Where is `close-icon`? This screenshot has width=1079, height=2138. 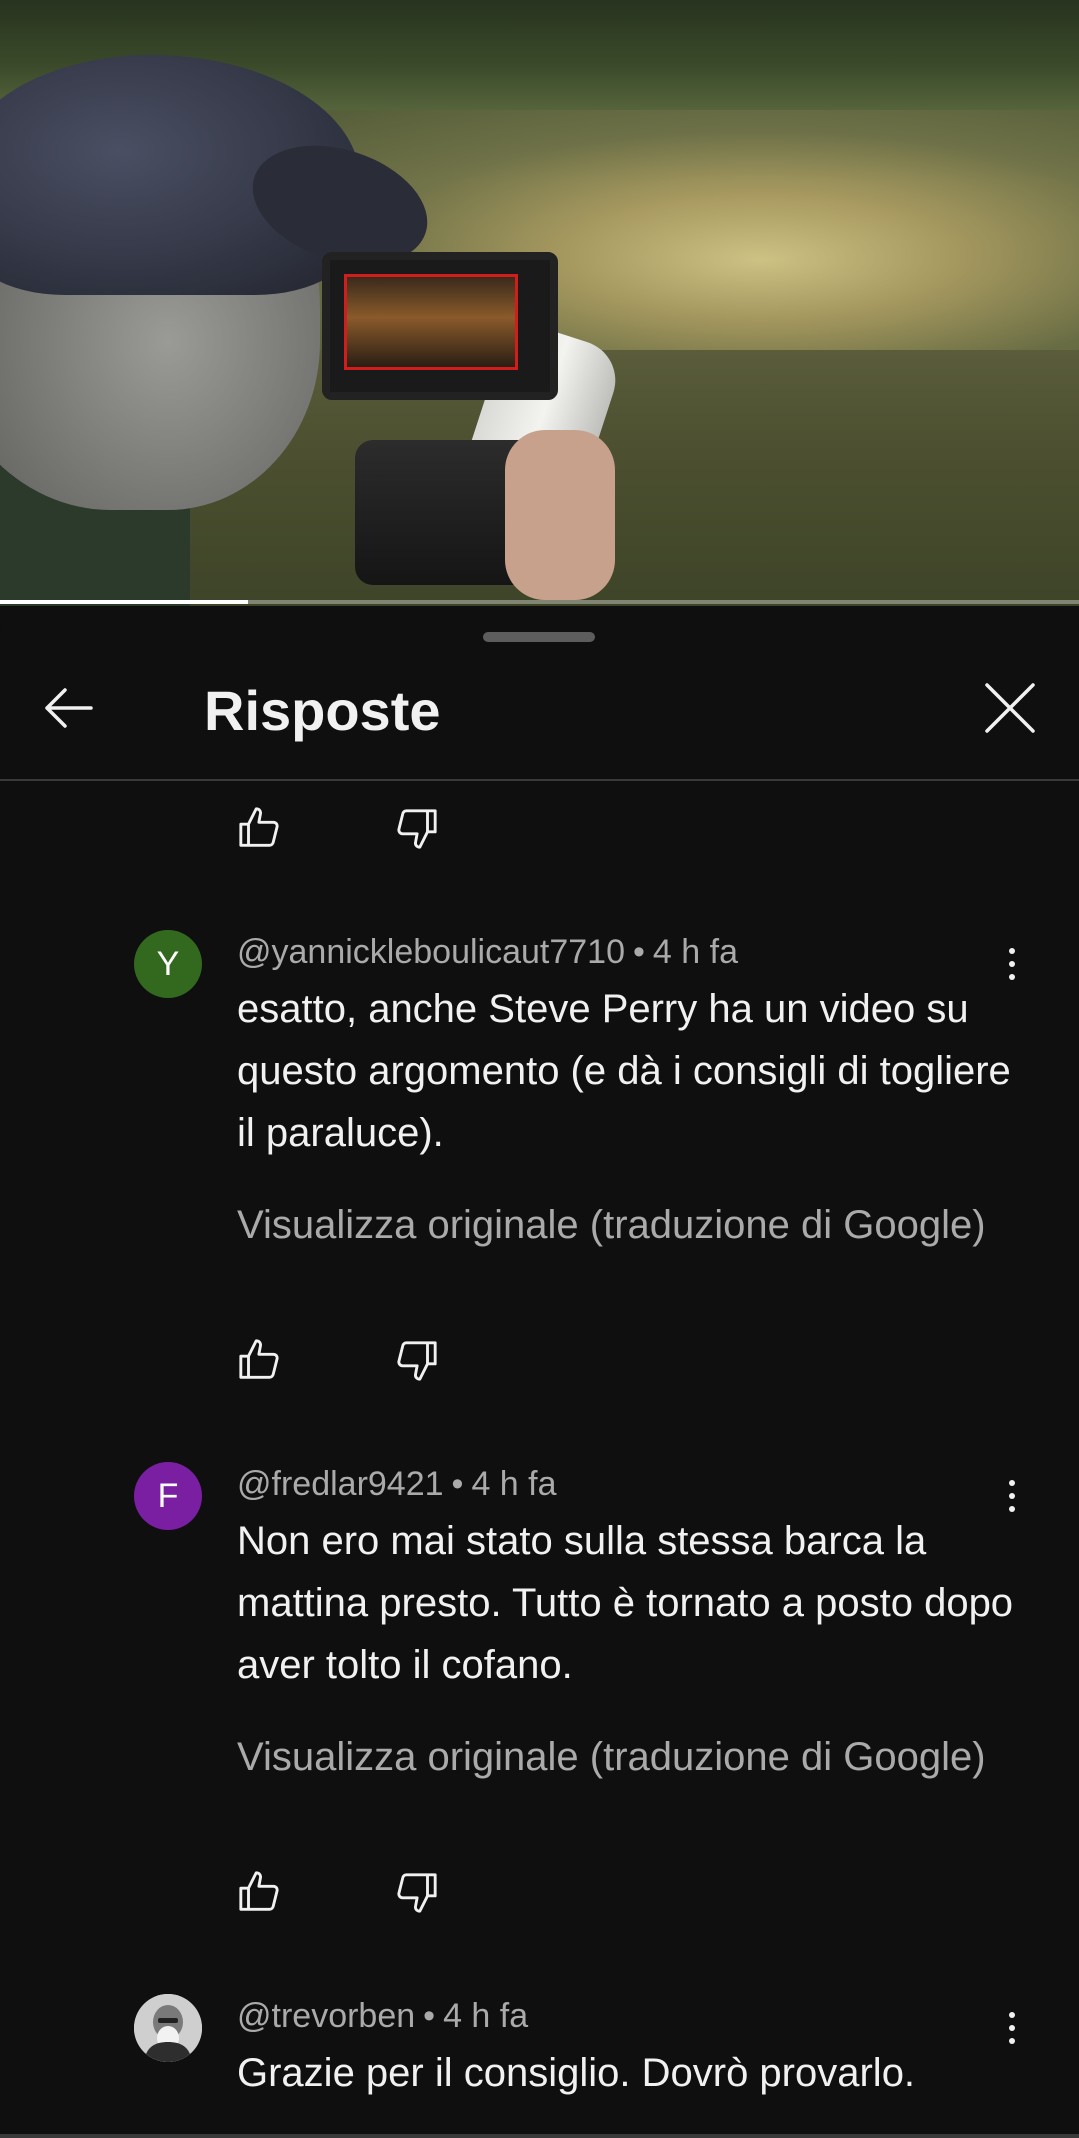 close-icon is located at coordinates (1010, 708).